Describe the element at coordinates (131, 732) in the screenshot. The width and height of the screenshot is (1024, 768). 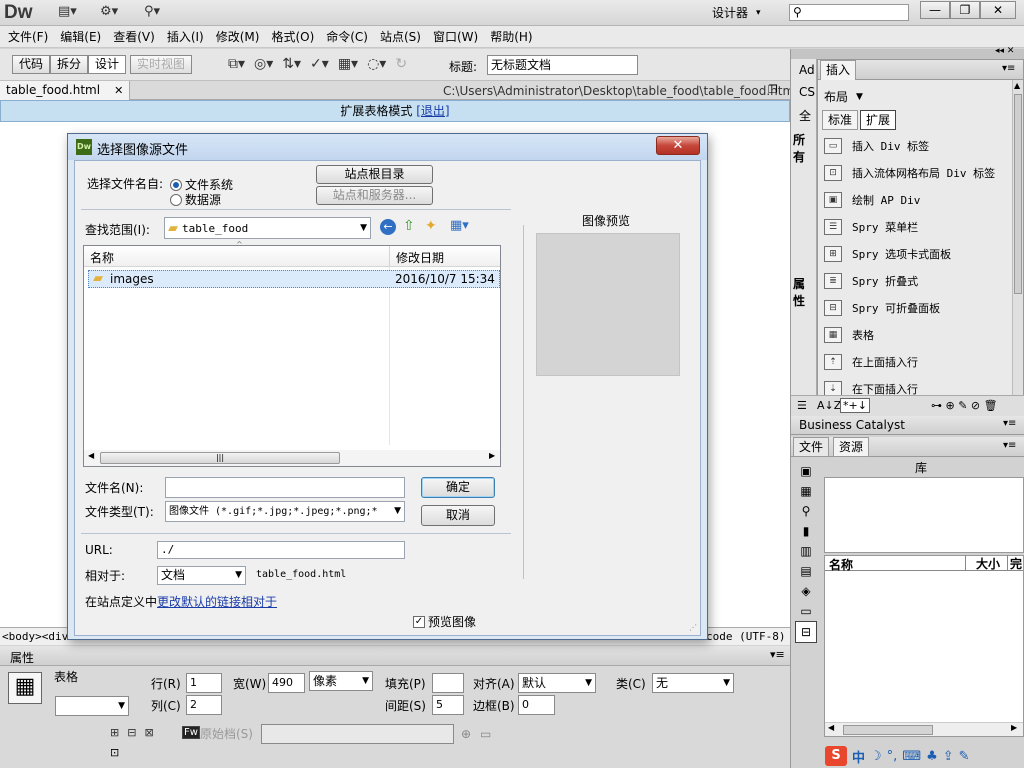
I see `clear-width-icon: ⊟` at that location.